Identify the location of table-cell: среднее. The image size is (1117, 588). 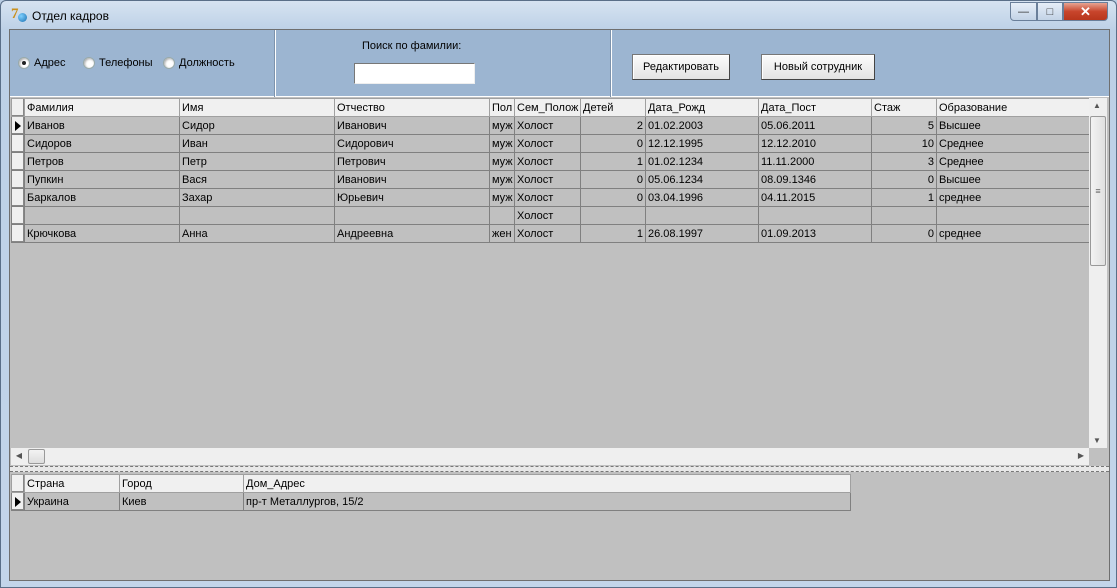
(1013, 197).